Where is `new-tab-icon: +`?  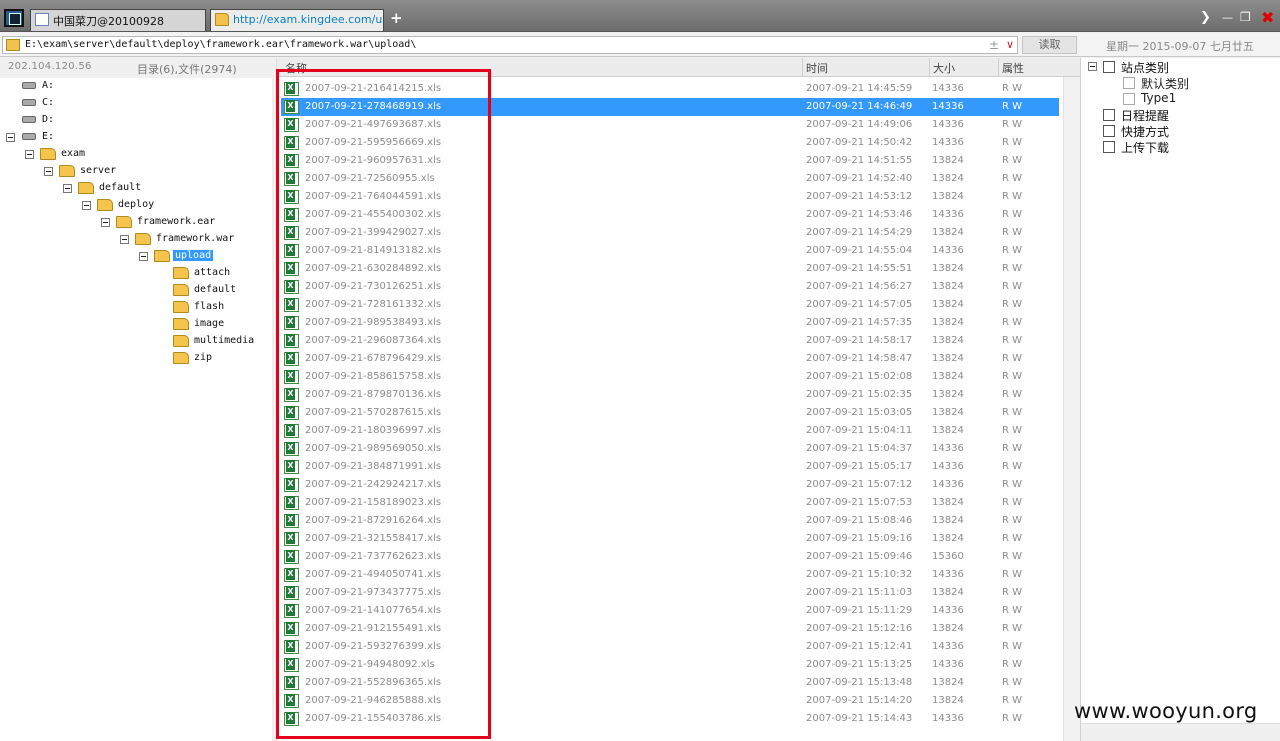
new-tab-icon: + is located at coordinates (396, 18).